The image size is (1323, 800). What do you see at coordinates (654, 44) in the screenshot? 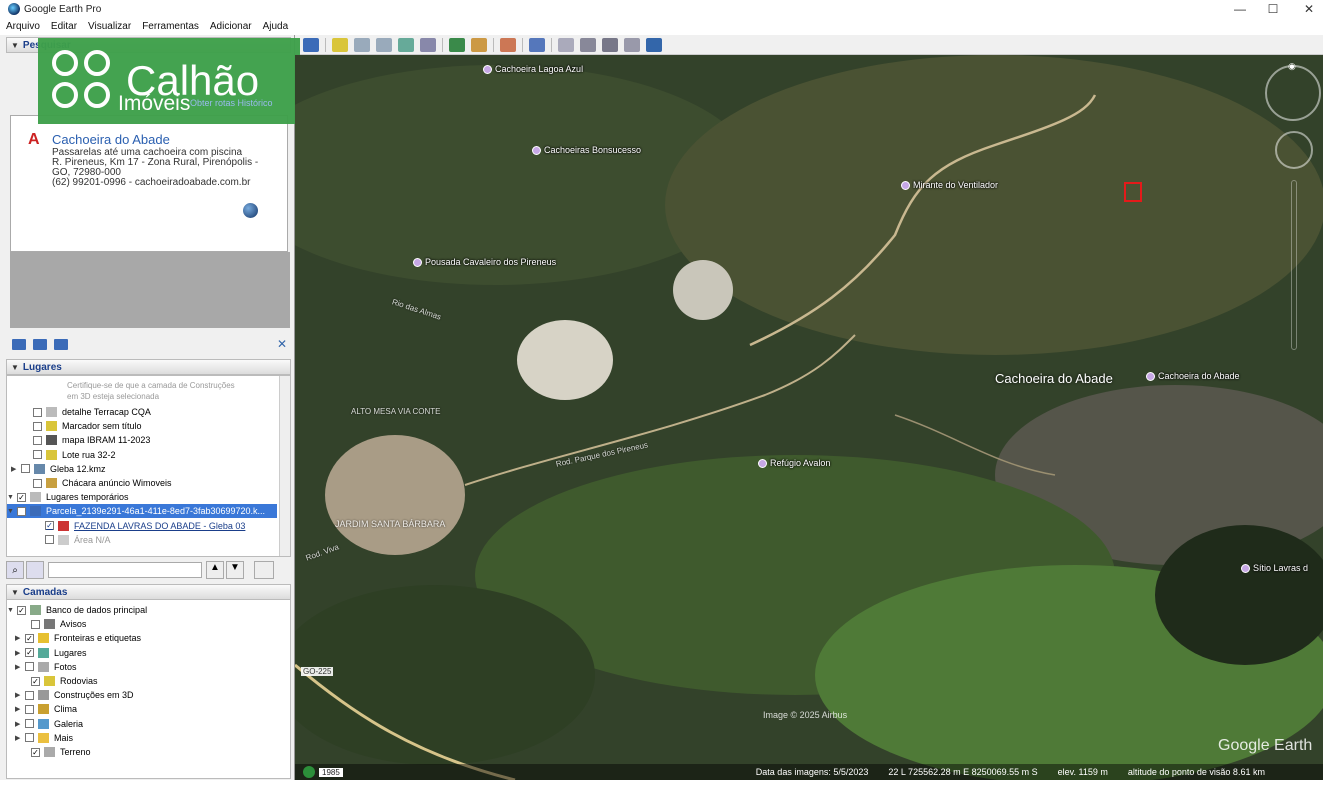
I see `earth-gallery-icon` at bounding box center [654, 44].